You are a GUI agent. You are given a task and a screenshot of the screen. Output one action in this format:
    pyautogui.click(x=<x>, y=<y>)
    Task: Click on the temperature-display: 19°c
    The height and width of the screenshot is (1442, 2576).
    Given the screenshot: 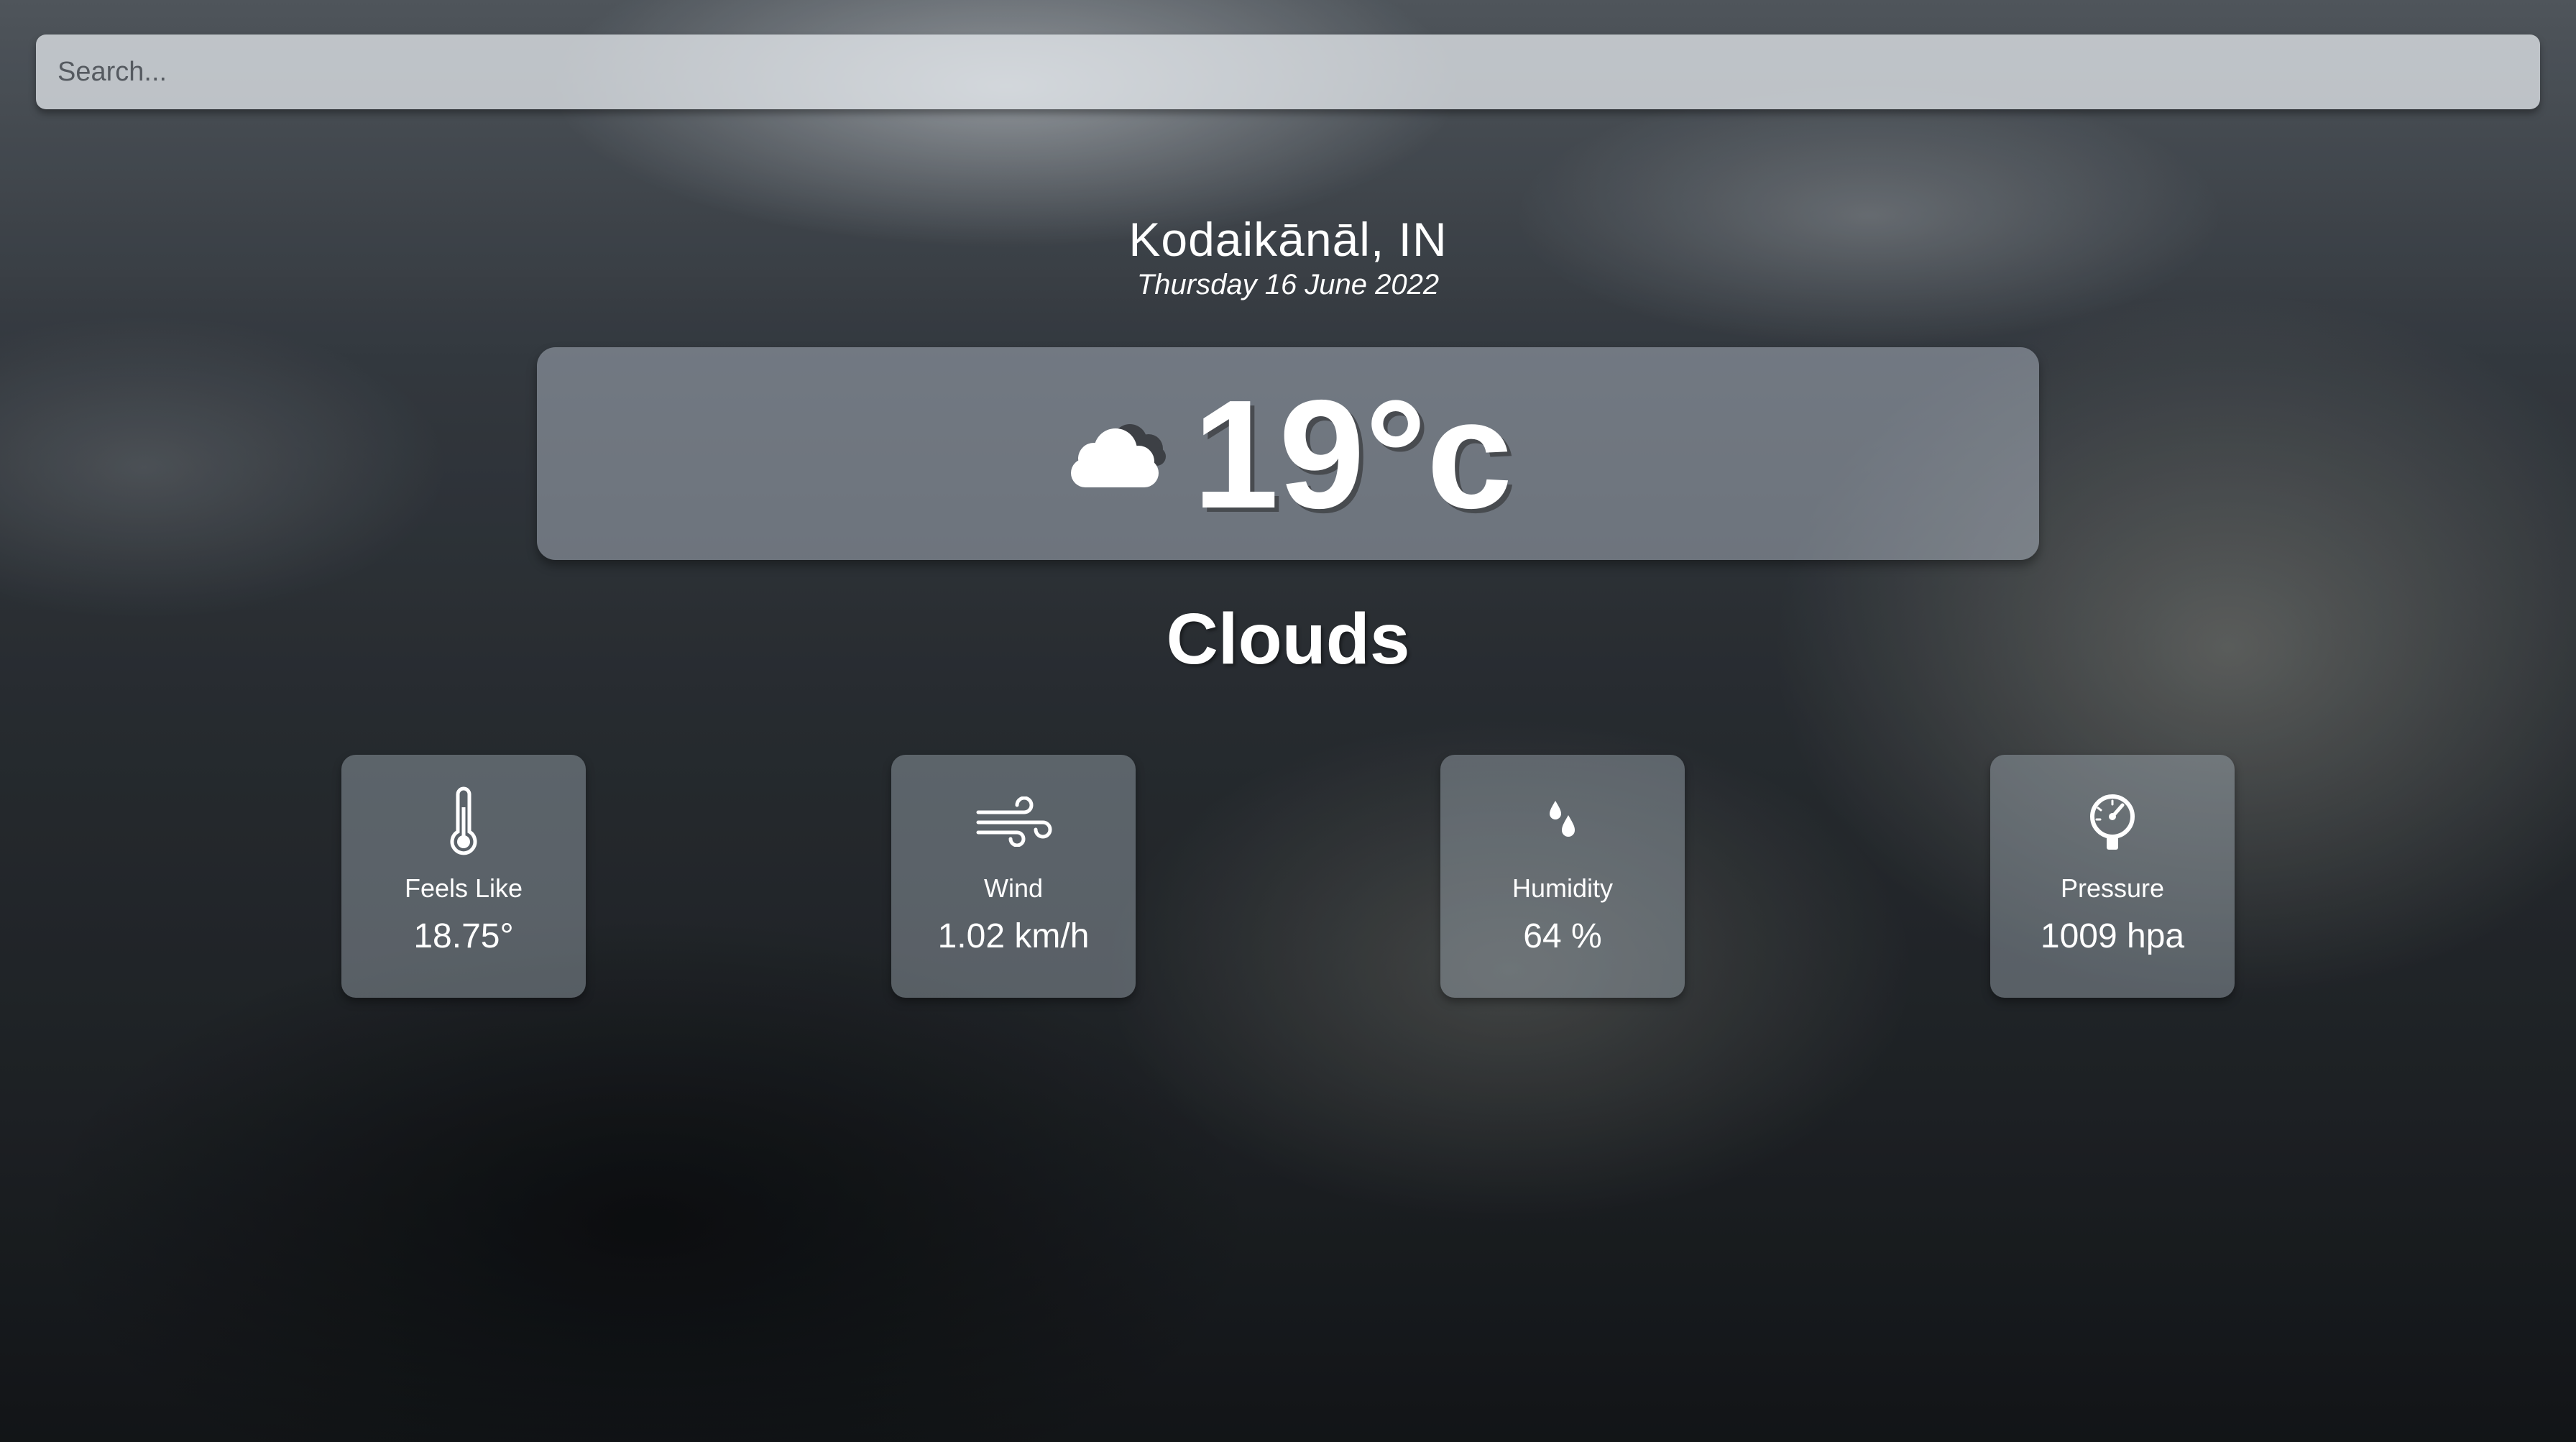 What is the action you would take?
    pyautogui.click(x=1288, y=454)
    